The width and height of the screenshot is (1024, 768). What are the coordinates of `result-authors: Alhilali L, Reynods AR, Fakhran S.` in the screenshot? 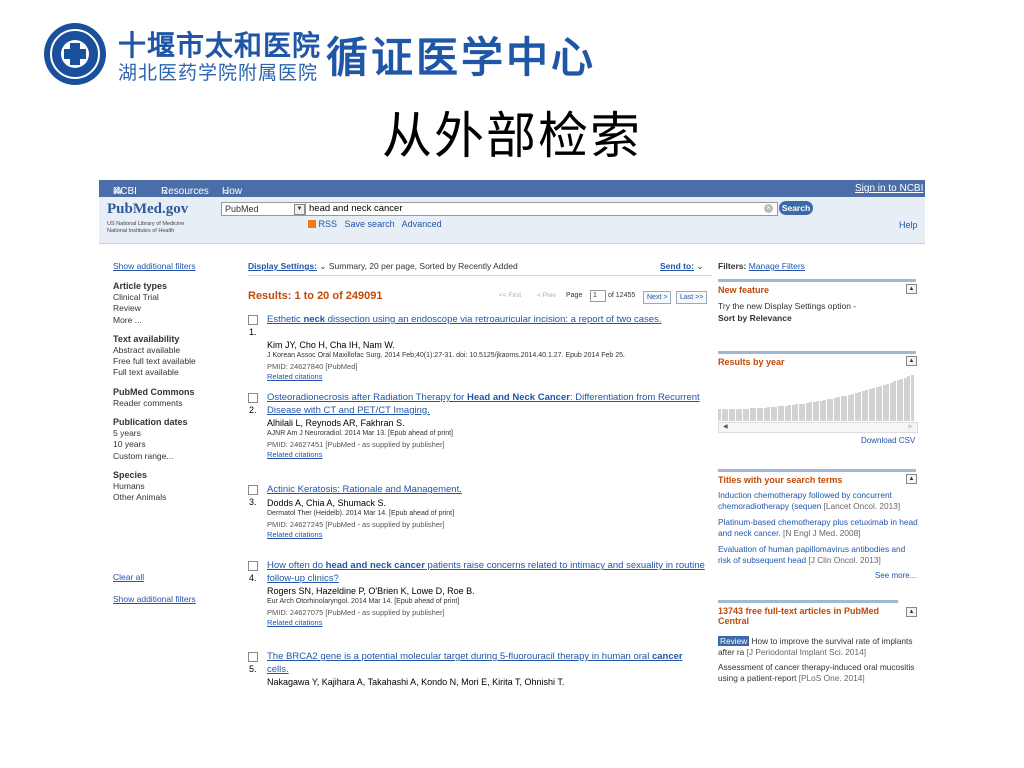 It's located at (336, 423).